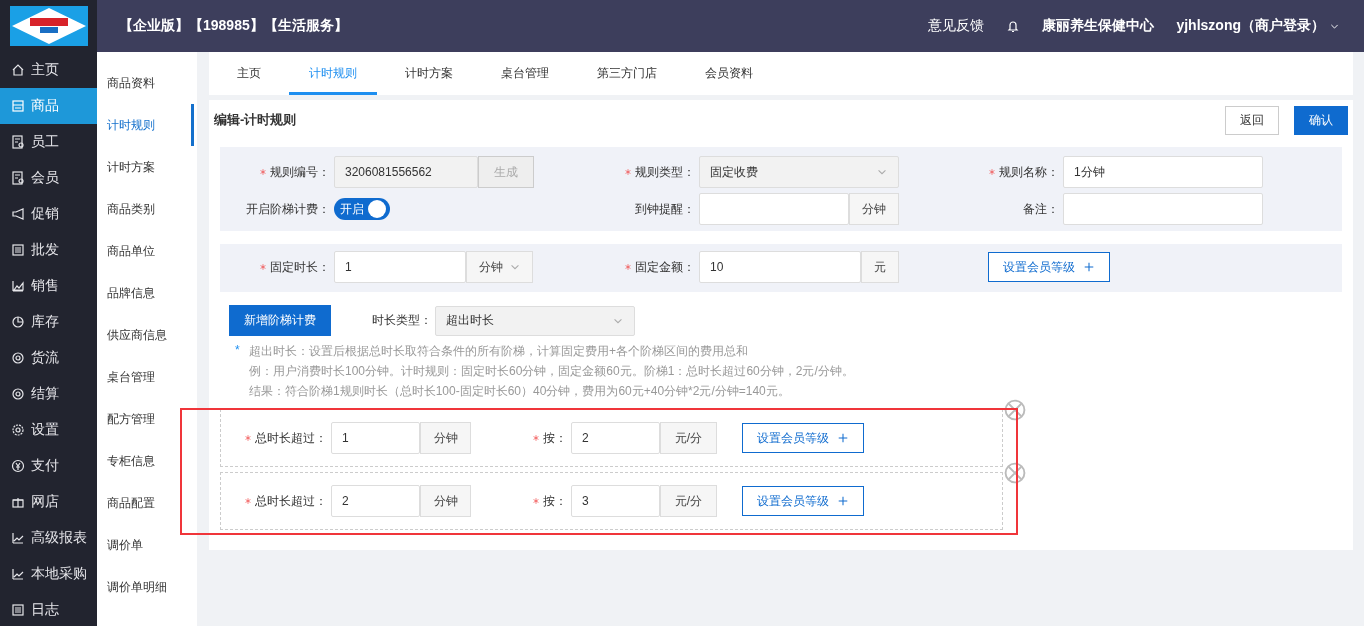 Image resolution: width=1364 pixels, height=626 pixels. I want to click on settings-icon, so click(18, 430).